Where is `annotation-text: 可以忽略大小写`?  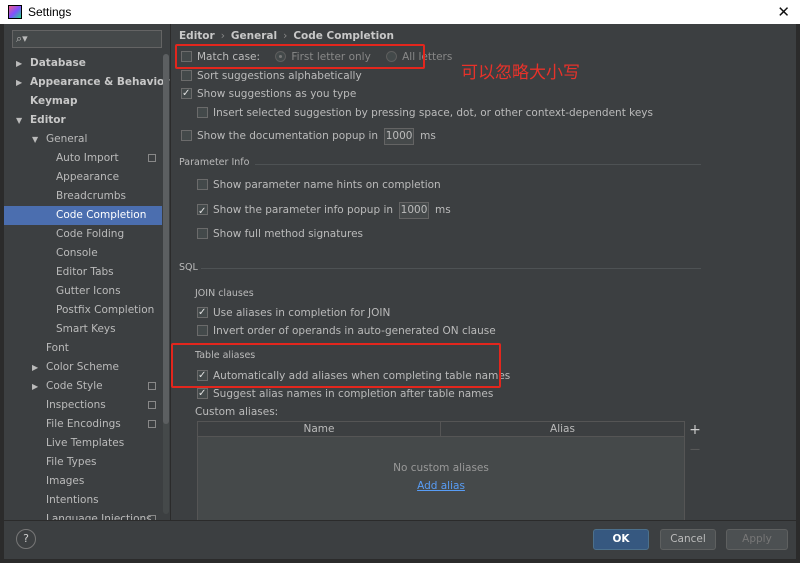
annotation-text: 可以忽略大小写 is located at coordinates (520, 73).